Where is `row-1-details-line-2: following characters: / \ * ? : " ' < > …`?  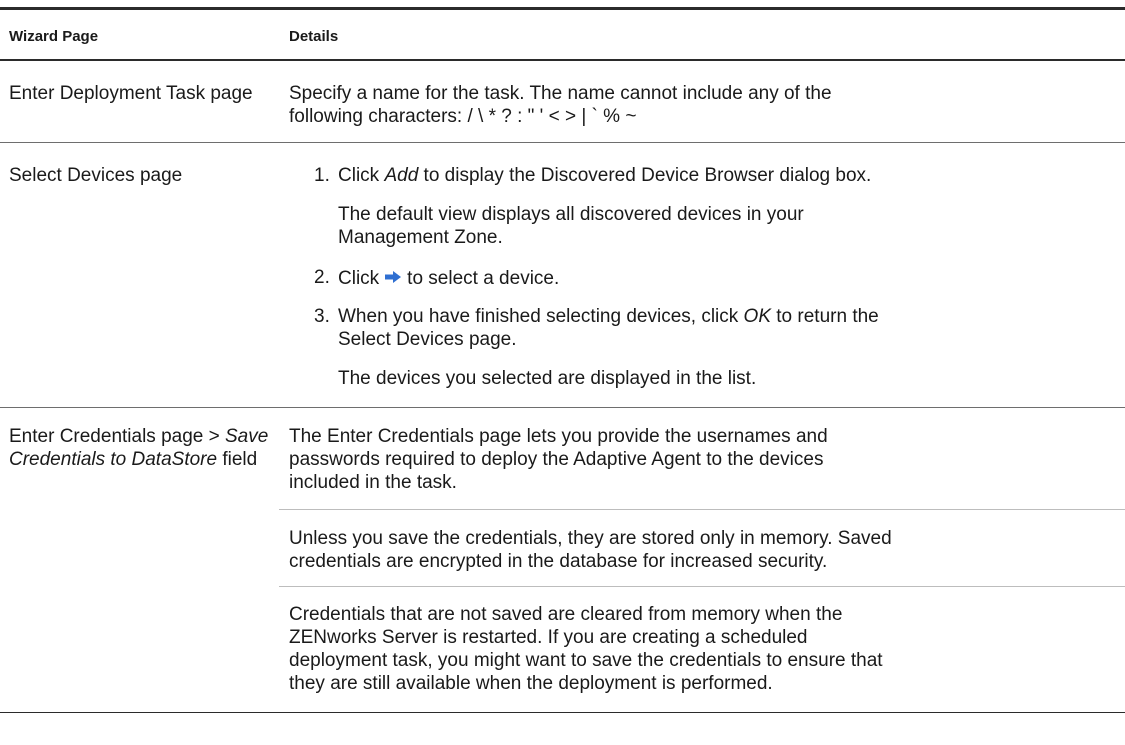
row-1-details-line-2: following characters: / \ * ? : " ' < > … is located at coordinates (463, 116).